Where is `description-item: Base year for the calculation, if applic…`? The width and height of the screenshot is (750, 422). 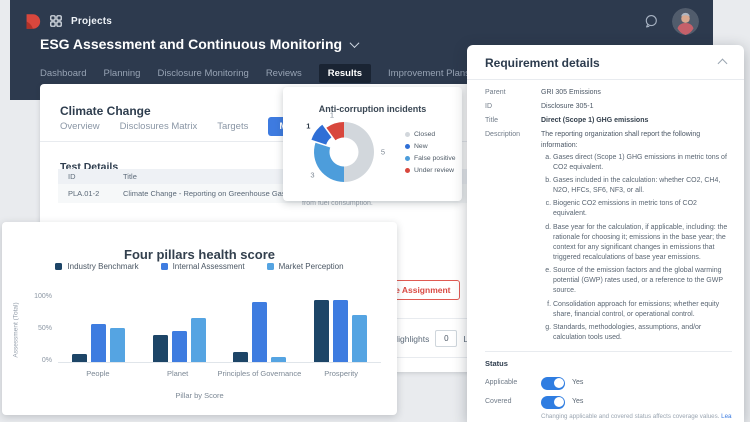 description-item: Base year for the calculation, if applic… is located at coordinates (642, 243).